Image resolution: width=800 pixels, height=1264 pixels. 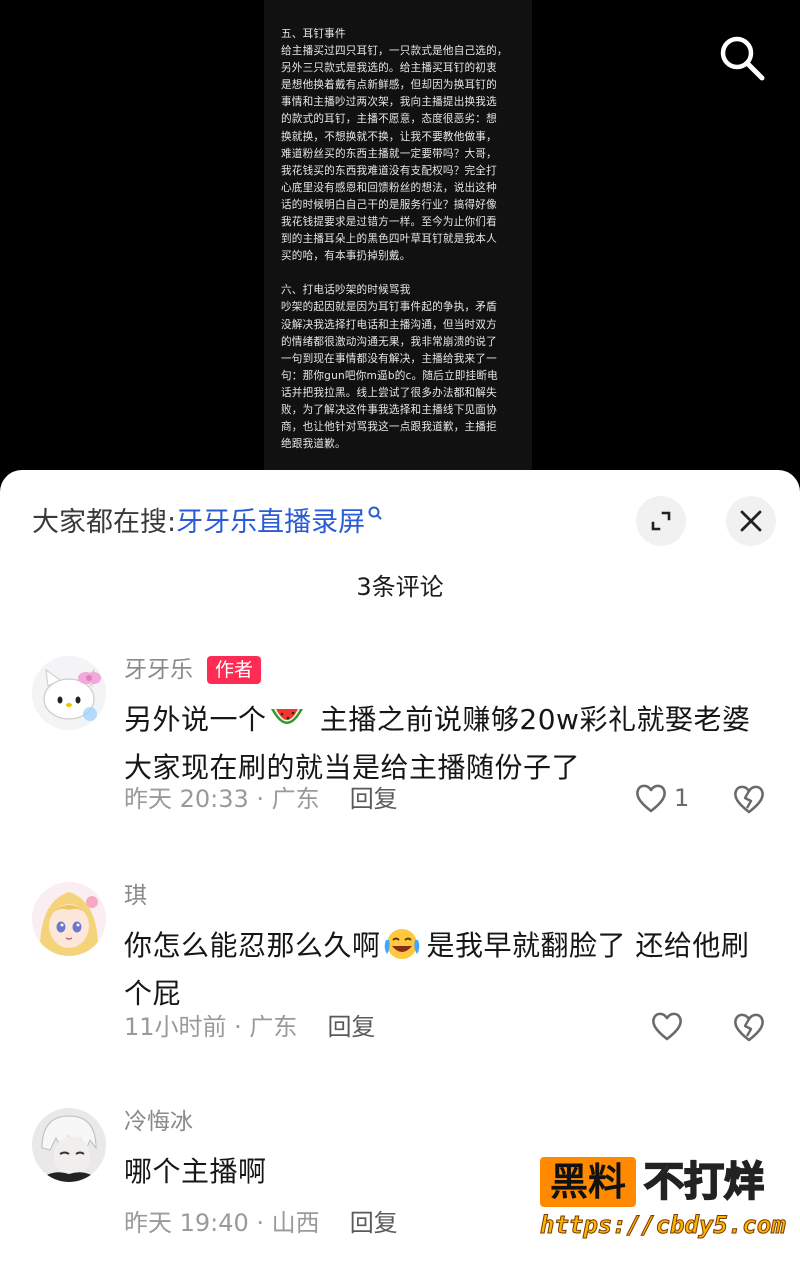 I want to click on document-line: 我花钱买的东西我难道没有支配权吗？完全打, so click(x=389, y=170).